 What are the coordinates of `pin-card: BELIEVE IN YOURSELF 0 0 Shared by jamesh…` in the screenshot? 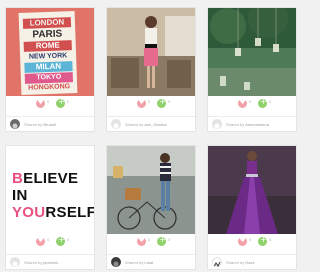 It's located at (50, 207).